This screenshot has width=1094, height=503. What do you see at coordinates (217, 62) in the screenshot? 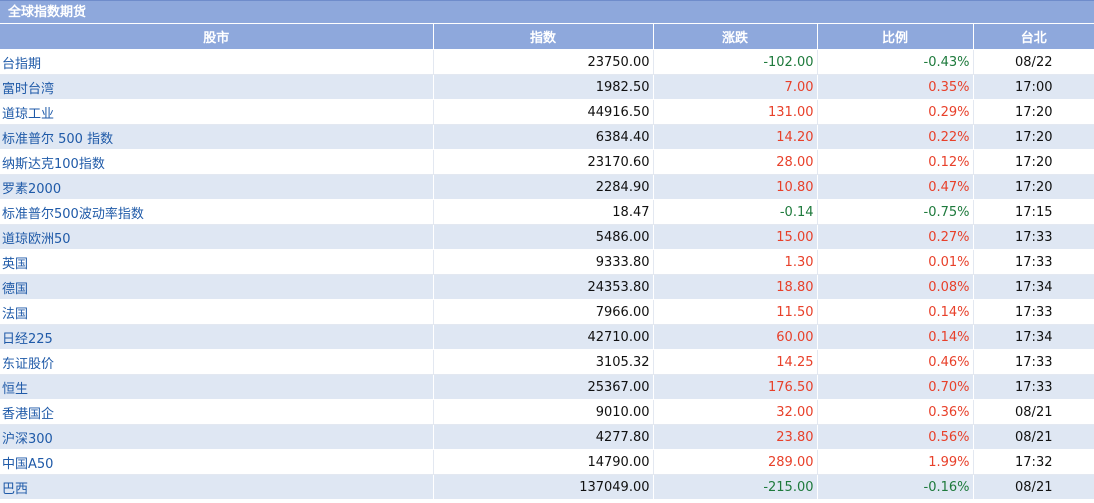
I see `market-name-cell: 台指期` at bounding box center [217, 62].